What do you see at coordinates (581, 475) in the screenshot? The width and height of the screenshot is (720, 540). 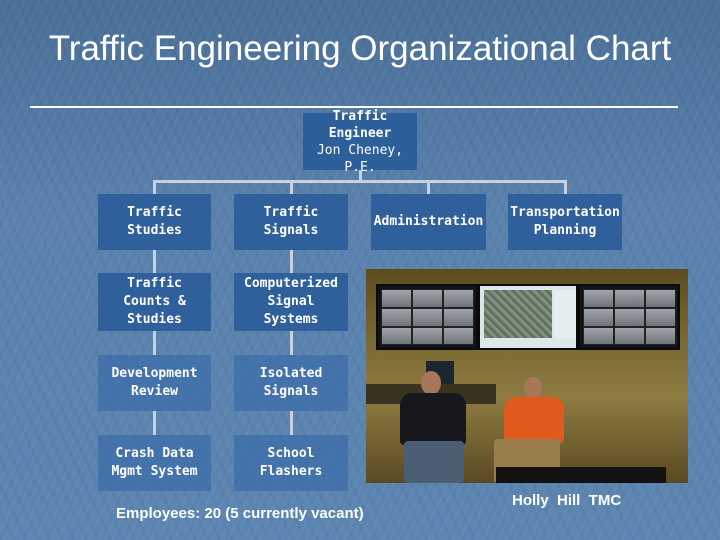 I see `foreground-monitor` at bounding box center [581, 475].